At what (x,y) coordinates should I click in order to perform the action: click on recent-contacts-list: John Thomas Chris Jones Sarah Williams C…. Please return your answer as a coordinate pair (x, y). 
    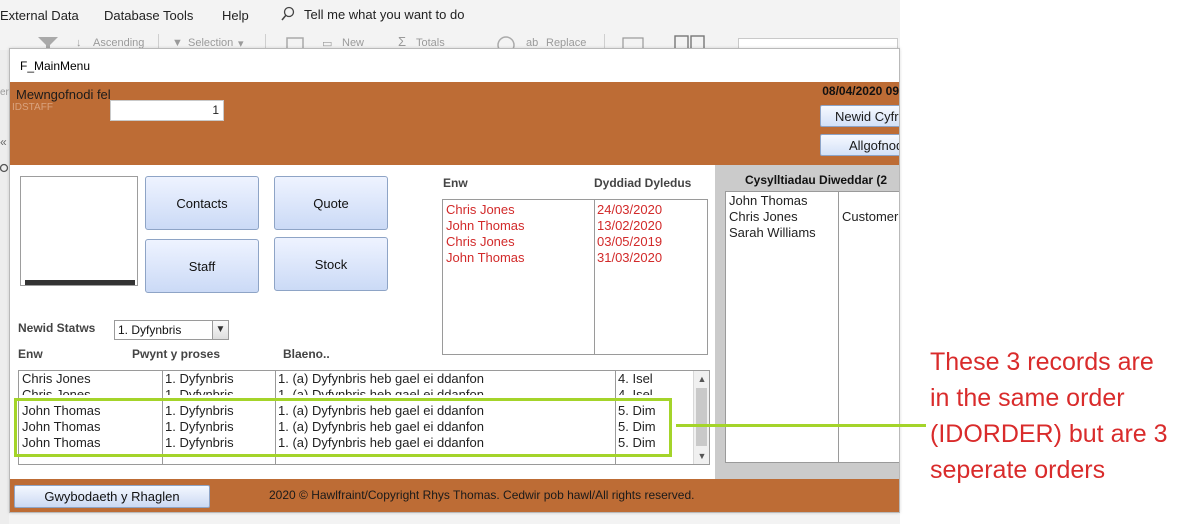
    Looking at the image, I should click on (812, 327).